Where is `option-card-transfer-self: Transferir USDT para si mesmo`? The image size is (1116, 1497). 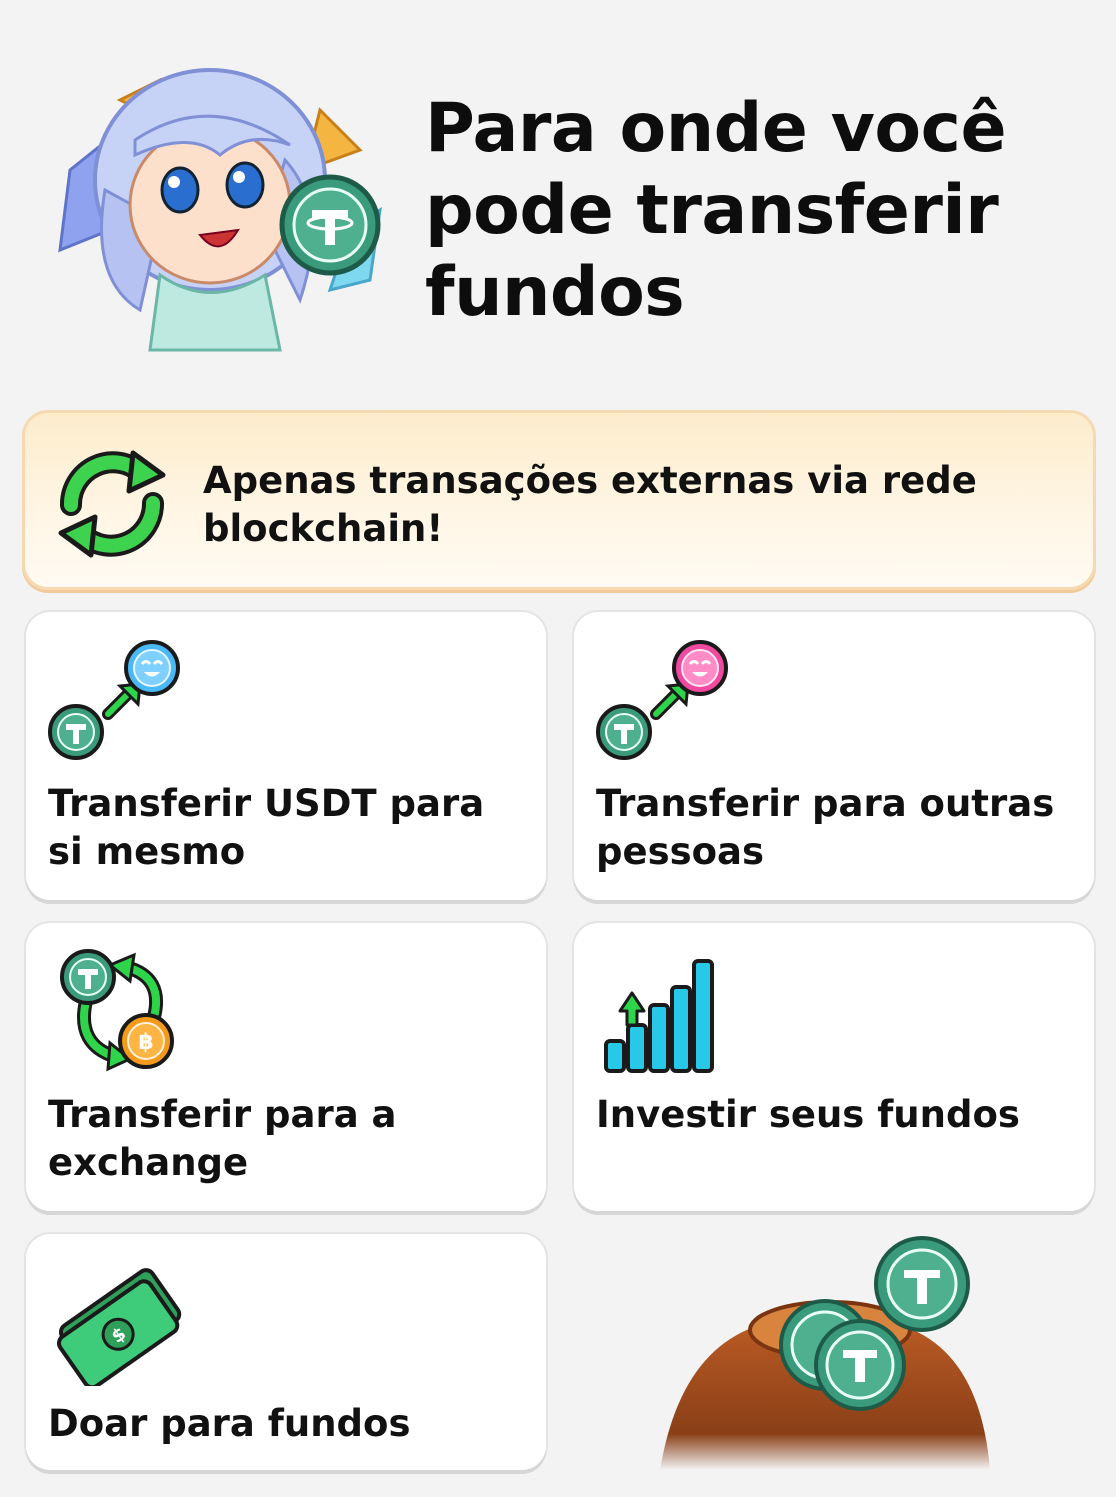
option-card-transfer-self: Transferir USDT para si mesmo is located at coordinates (286, 756).